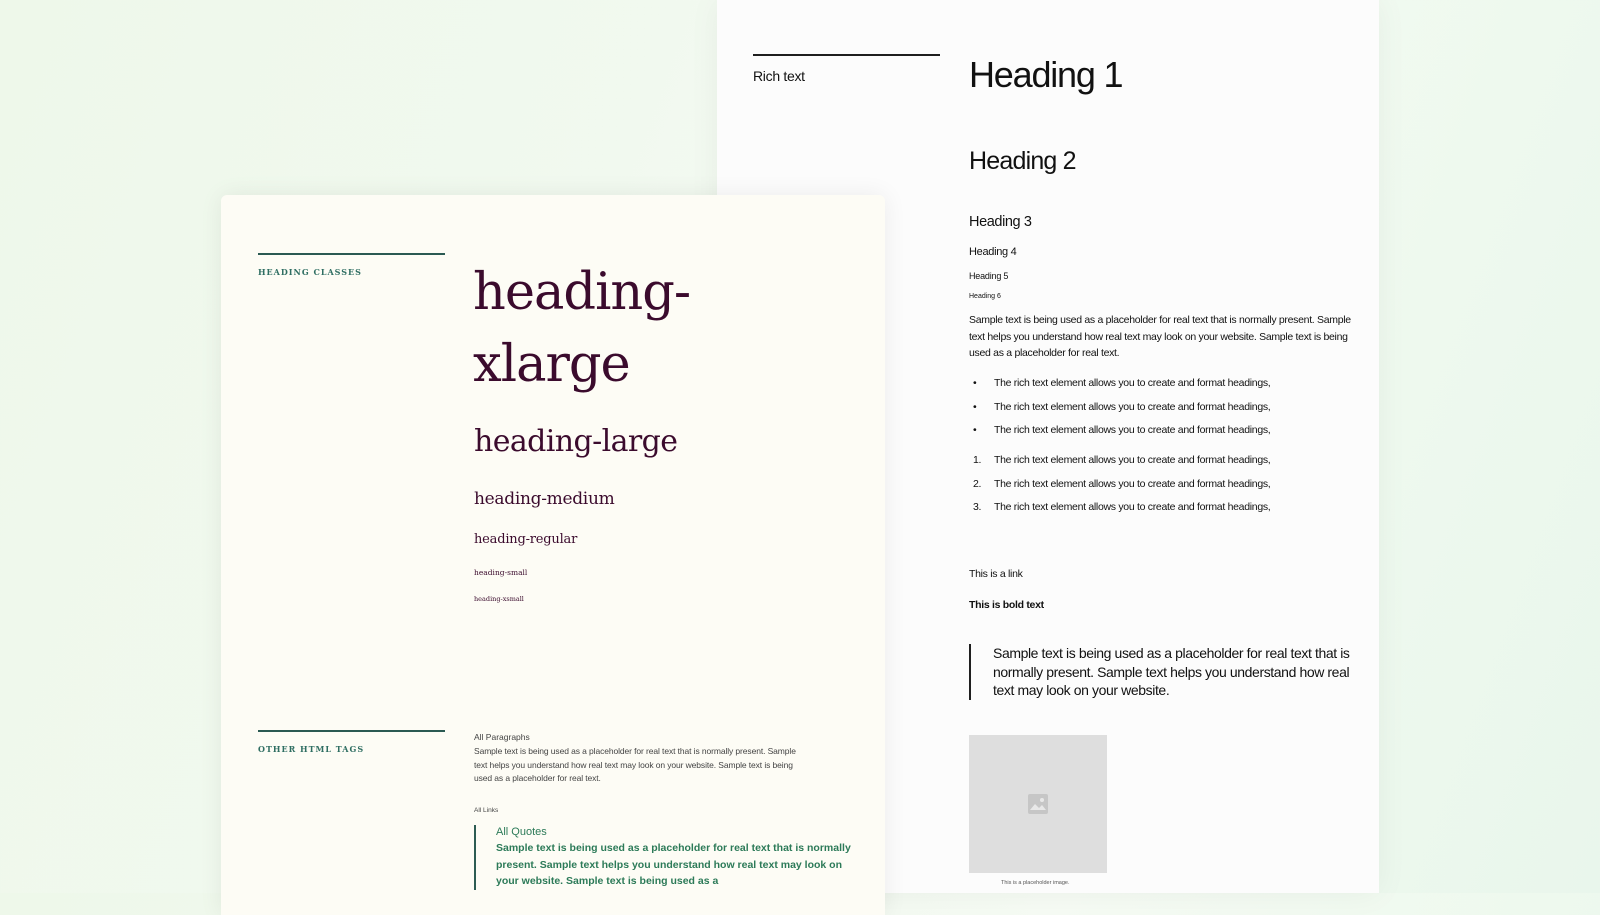  Describe the element at coordinates (993, 252) in the screenshot. I see `heading-4: Heading 4` at that location.